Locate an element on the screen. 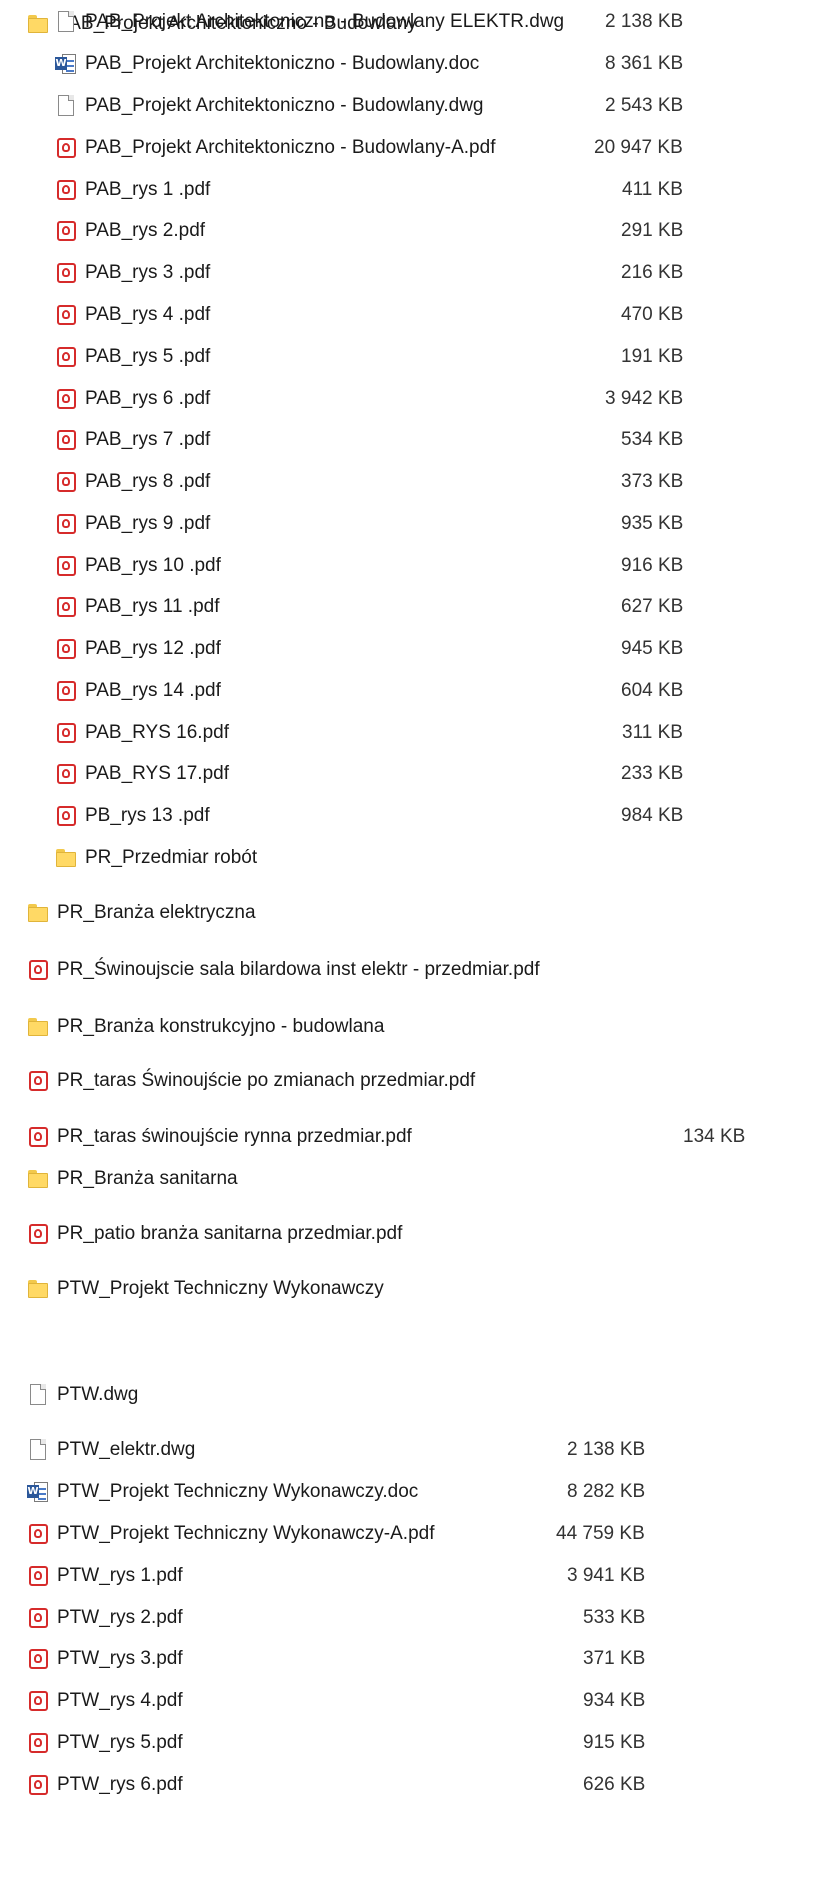 Image resolution: width=833 pixels, height=1883 pixels. folder-row: PTW_Projekt Techniczny Wykonawczy is located at coordinates (205, 1289).